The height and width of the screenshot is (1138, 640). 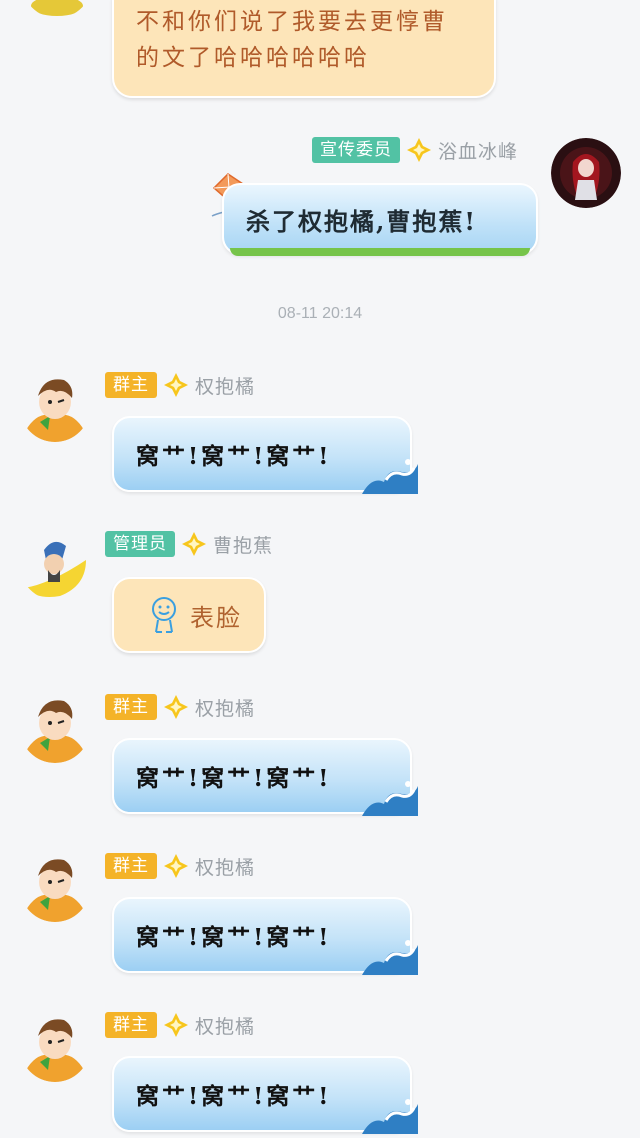 What do you see at coordinates (140, 544) in the screenshot?
I see `role-badge: 管理员` at bounding box center [140, 544].